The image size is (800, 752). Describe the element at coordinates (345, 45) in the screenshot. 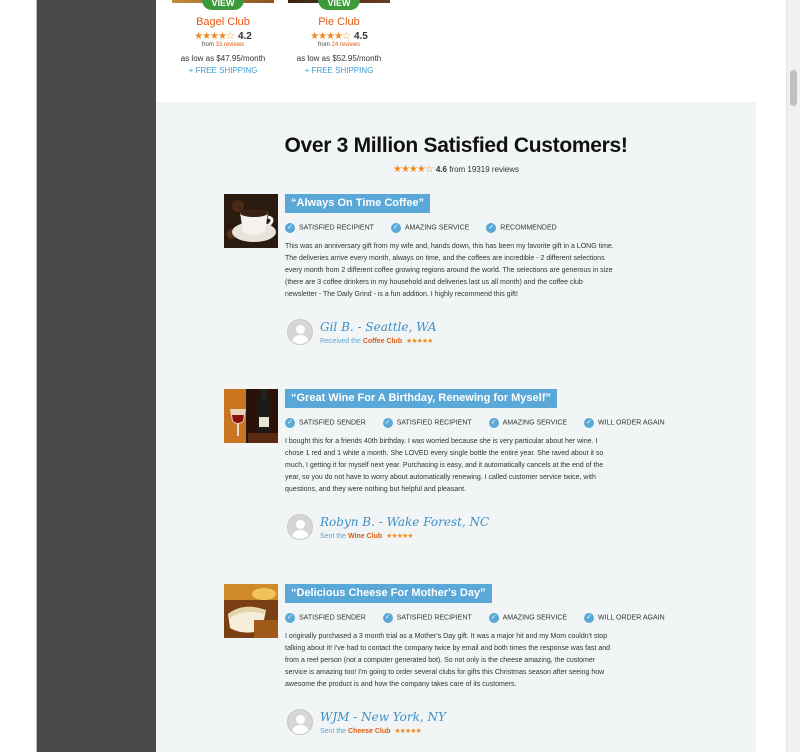

I see `reviews-link: 24 reviews` at that location.